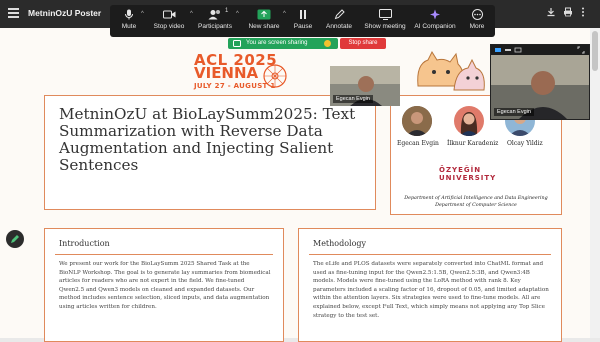 The image size is (600, 342). Describe the element at coordinates (568, 13) in the screenshot. I see `print-icon` at that location.